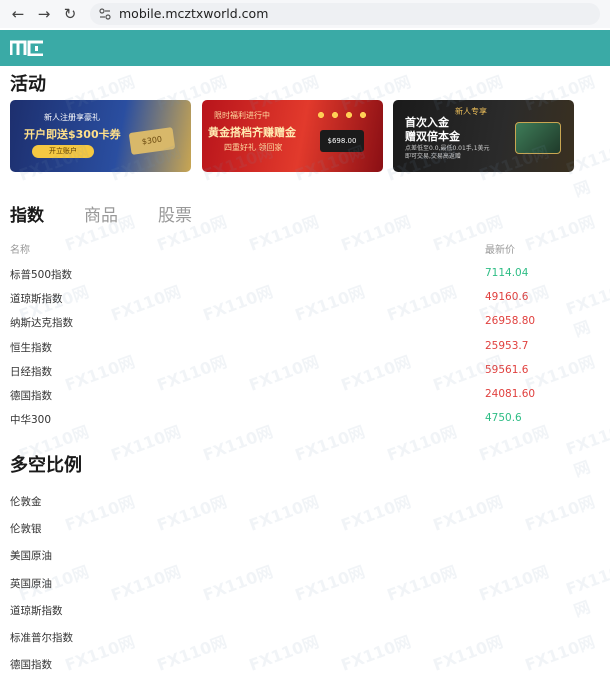  What do you see at coordinates (253, 147) in the screenshot?
I see `banner-subtext: 四重好礼 领回家` at bounding box center [253, 147].